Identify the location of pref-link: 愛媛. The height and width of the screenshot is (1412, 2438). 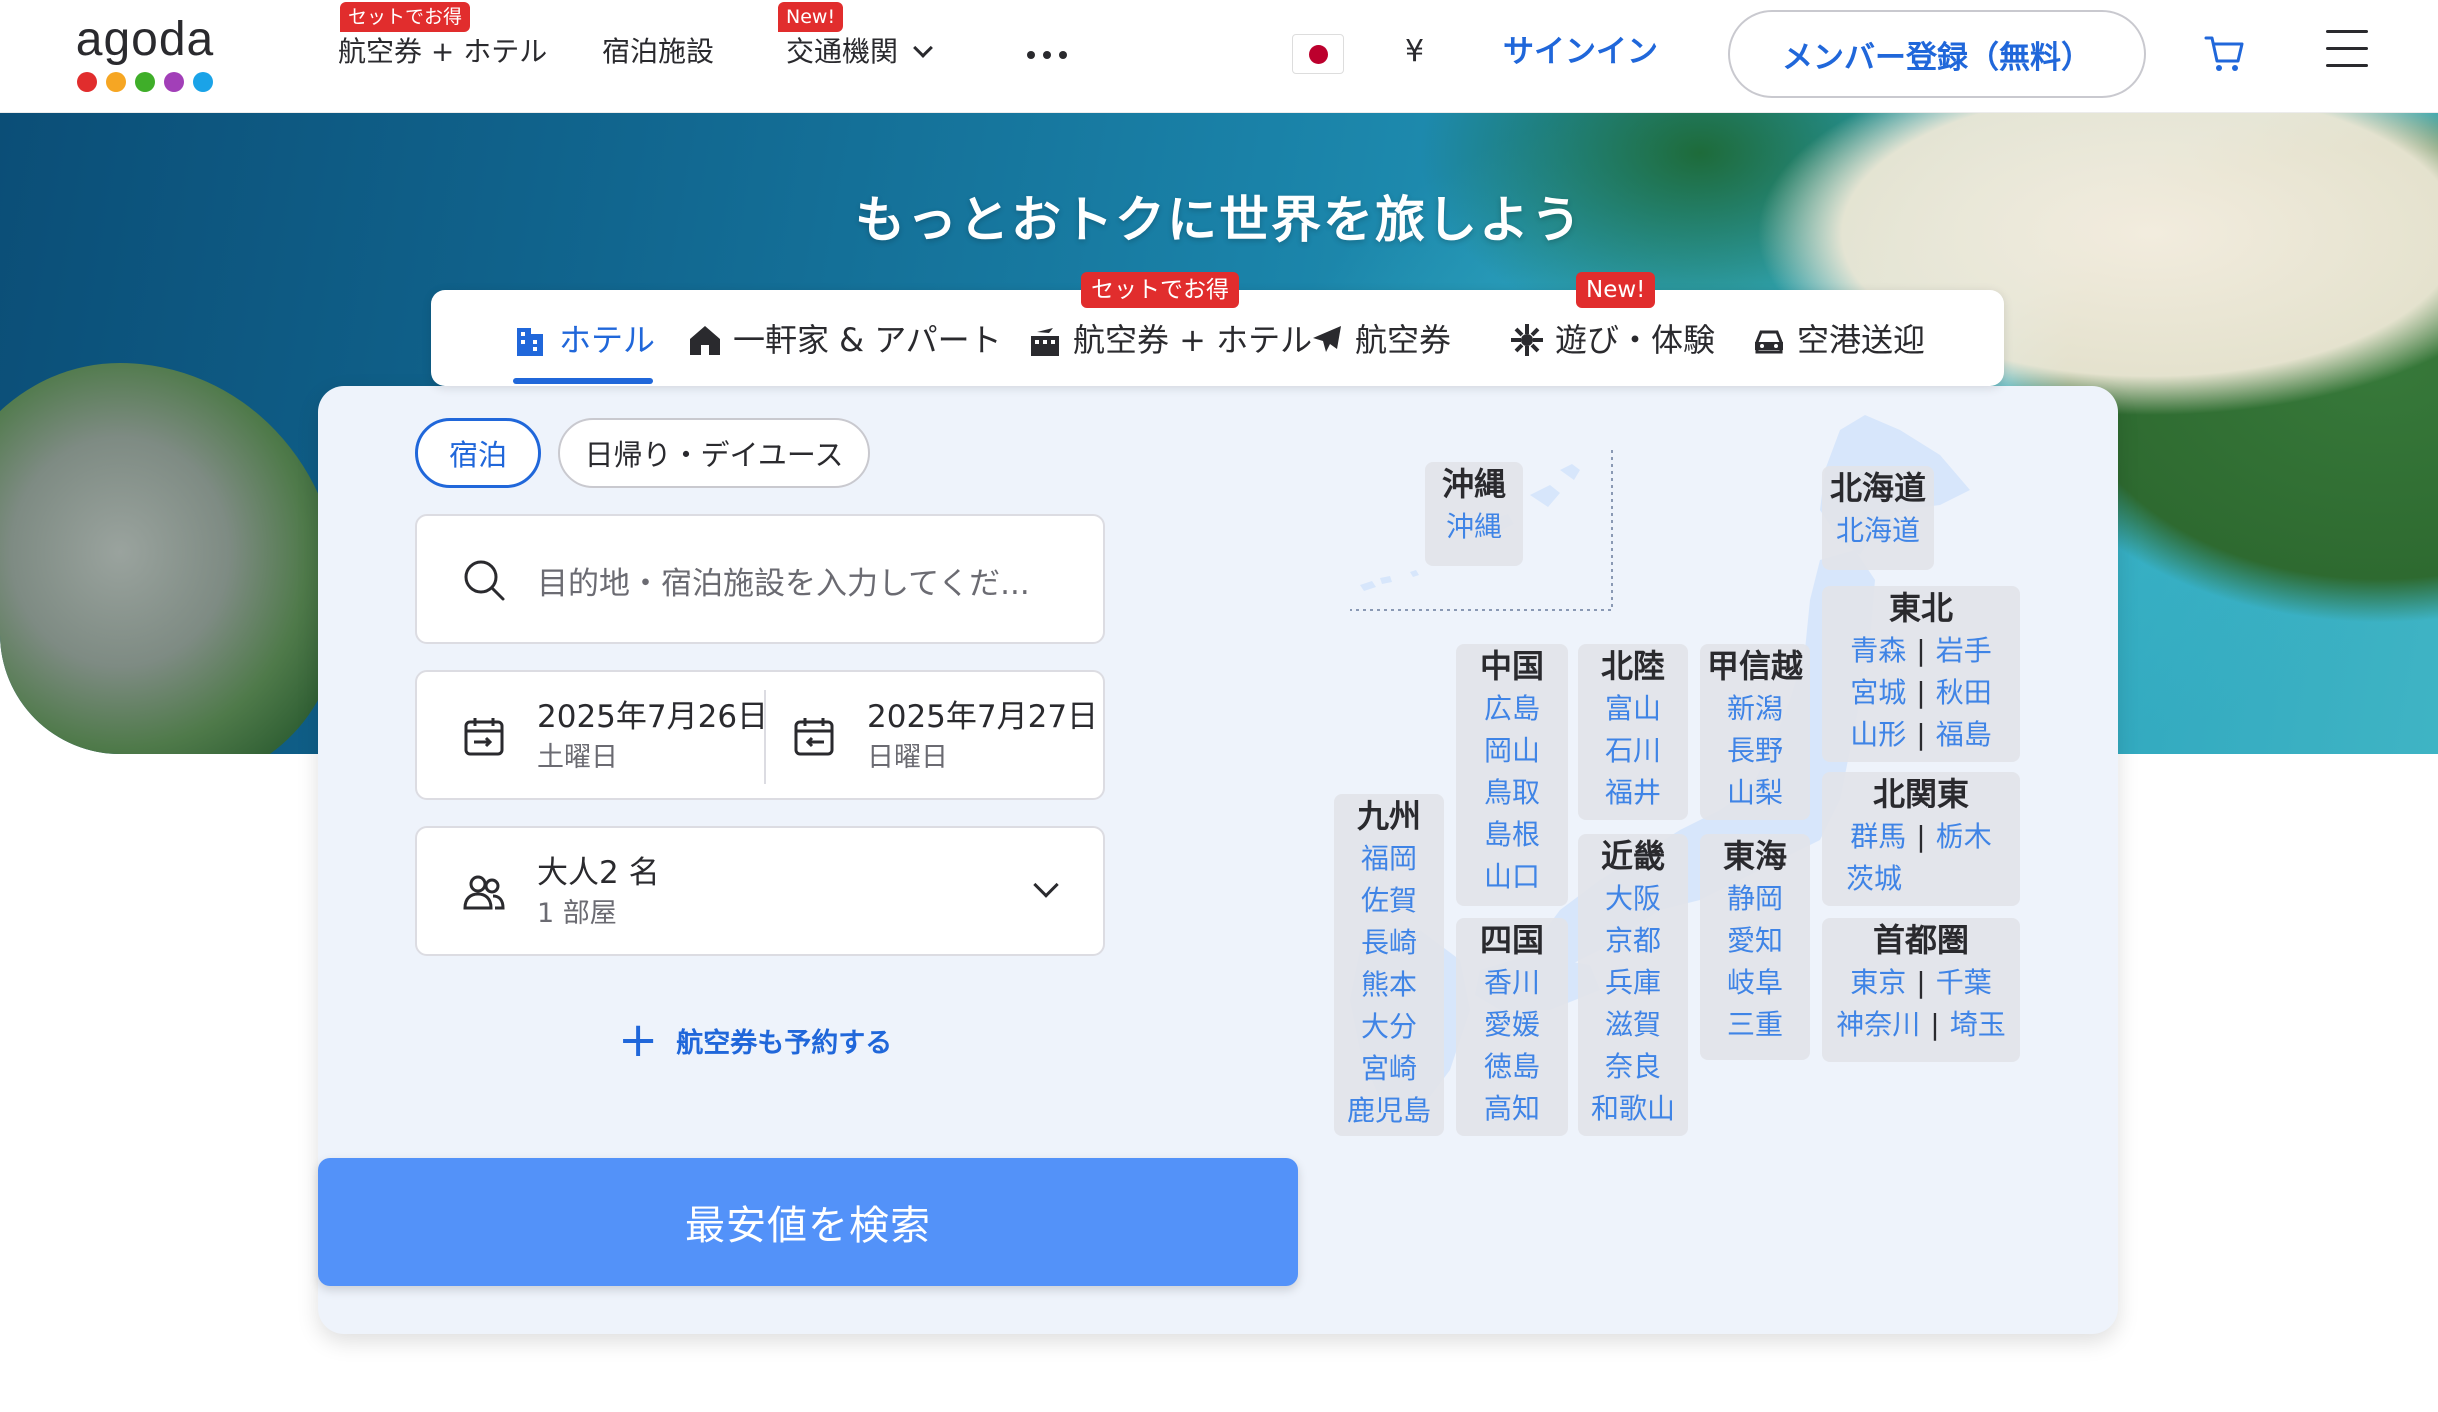
(1512, 1025).